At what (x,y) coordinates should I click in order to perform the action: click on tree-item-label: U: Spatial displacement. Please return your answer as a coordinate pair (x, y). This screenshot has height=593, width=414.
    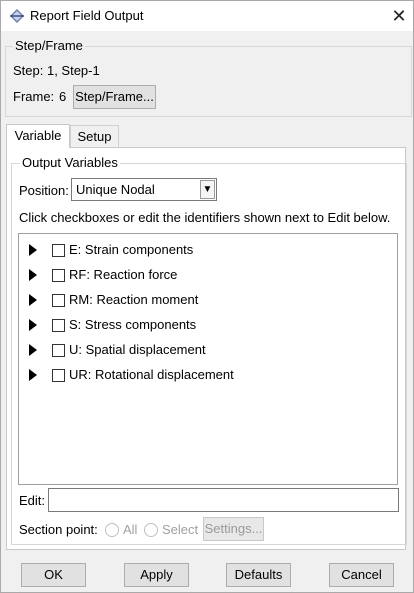
    Looking at the image, I should click on (137, 349).